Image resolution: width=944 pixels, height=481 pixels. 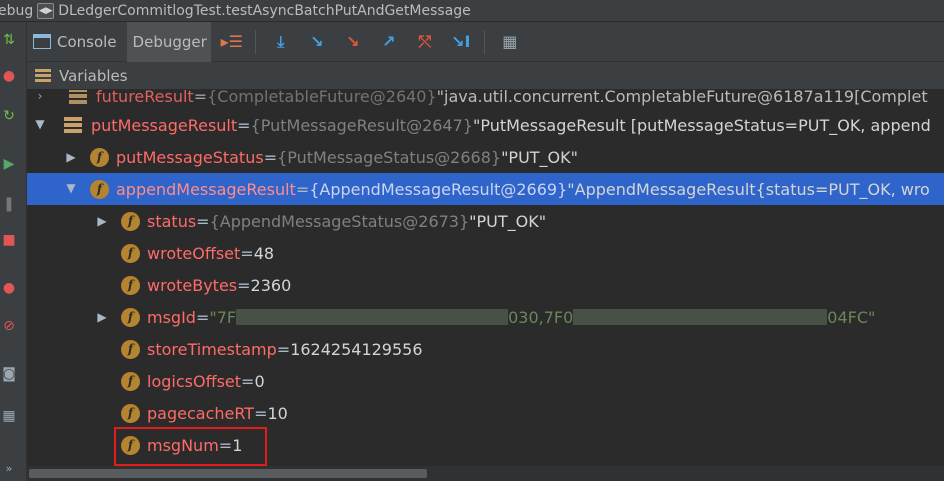 What do you see at coordinates (192, 285) in the screenshot?
I see `variable-name: wroteBytes` at bounding box center [192, 285].